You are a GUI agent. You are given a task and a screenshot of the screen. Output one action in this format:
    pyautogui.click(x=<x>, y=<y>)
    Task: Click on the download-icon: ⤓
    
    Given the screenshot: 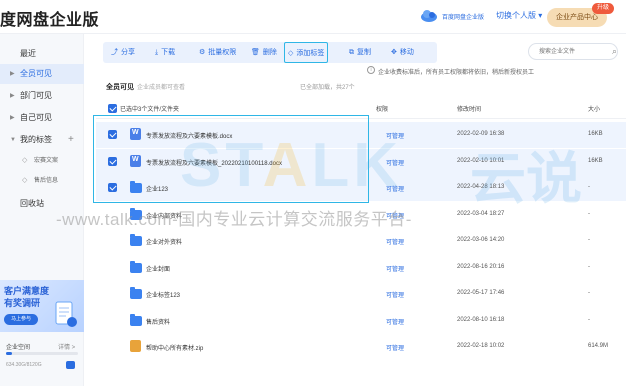 What is the action you would take?
    pyautogui.click(x=157, y=52)
    